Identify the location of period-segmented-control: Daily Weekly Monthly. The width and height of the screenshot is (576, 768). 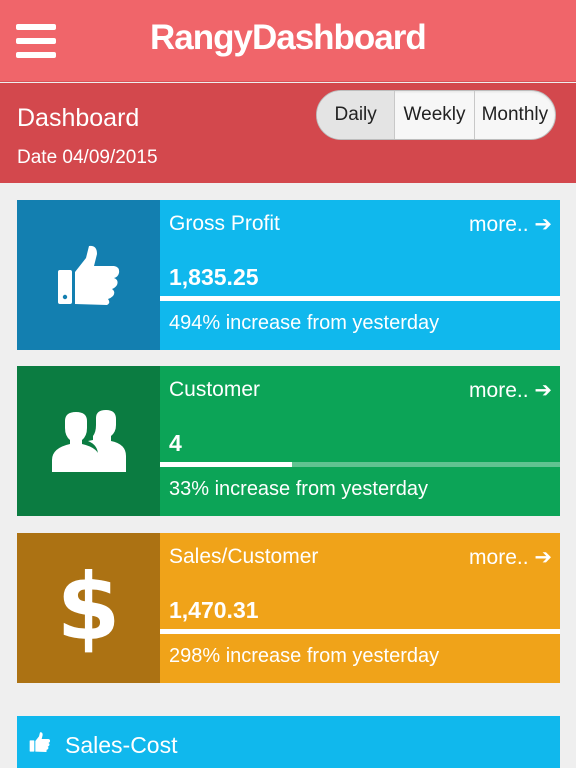
(436, 115).